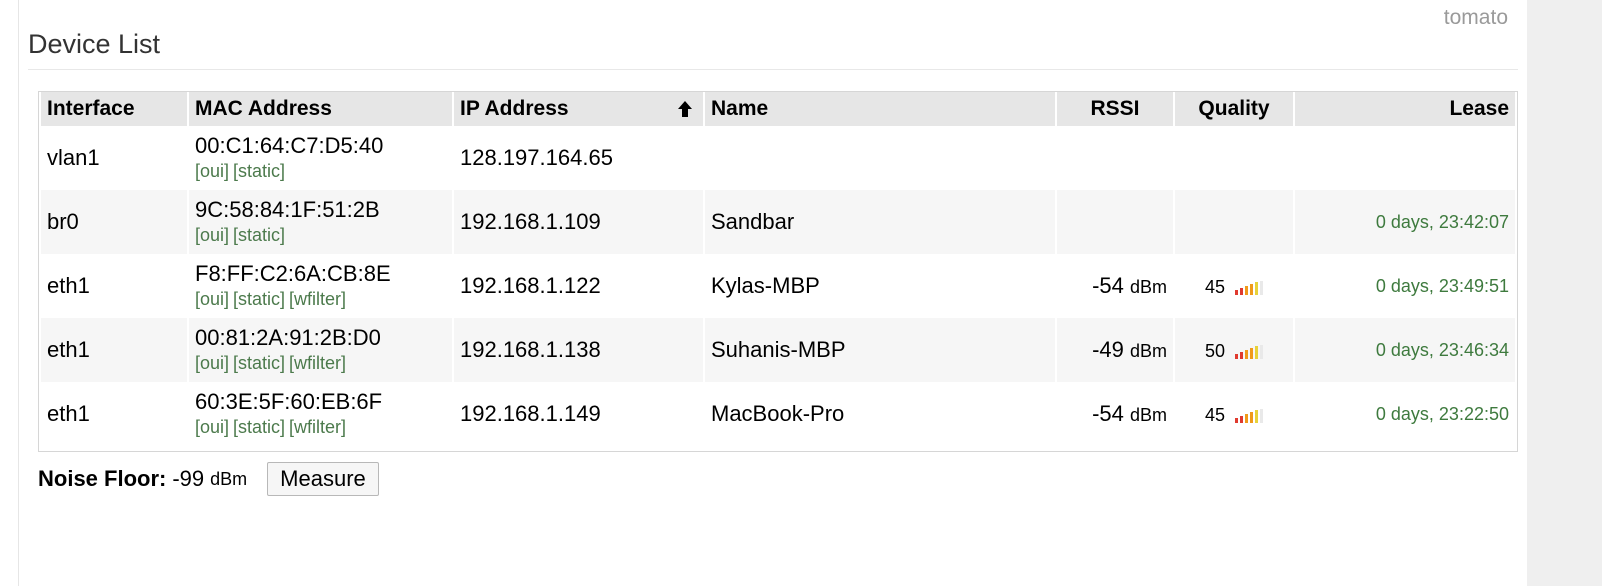 This screenshot has width=1602, height=586. Describe the element at coordinates (880, 158) in the screenshot. I see `cell-name` at that location.